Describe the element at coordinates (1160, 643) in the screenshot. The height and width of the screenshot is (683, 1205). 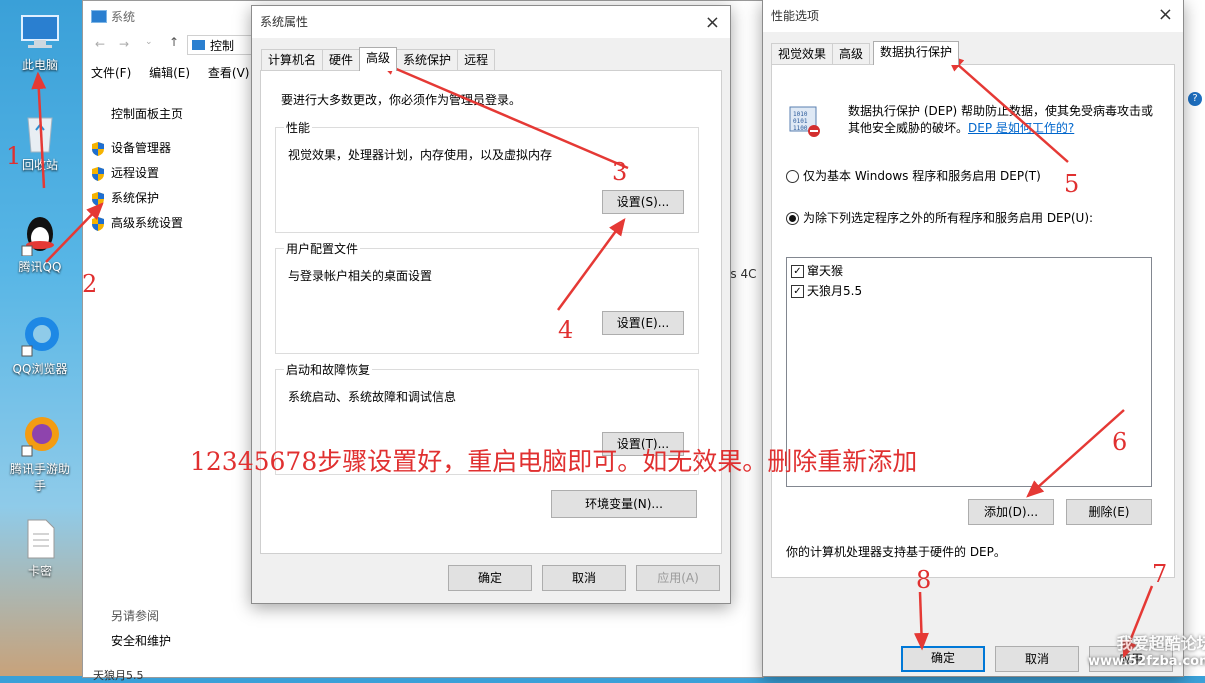
I see `watermark-line-1: 我爱超酷论坛` at that location.